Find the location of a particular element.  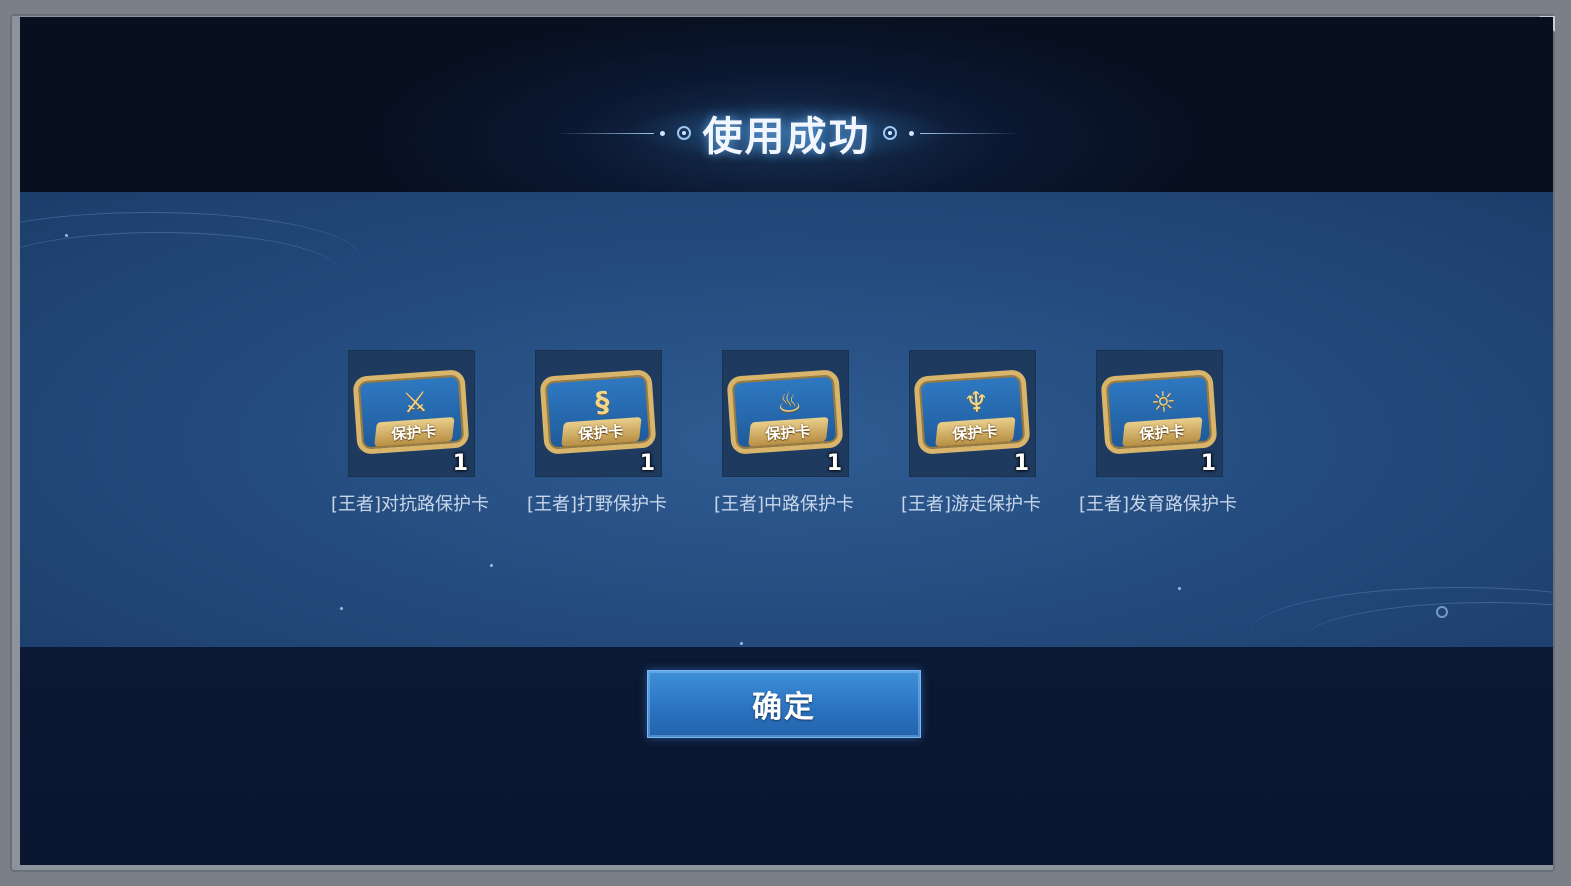

item-icon-box: ☼ 保护卡 1 is located at coordinates (1159, 413).